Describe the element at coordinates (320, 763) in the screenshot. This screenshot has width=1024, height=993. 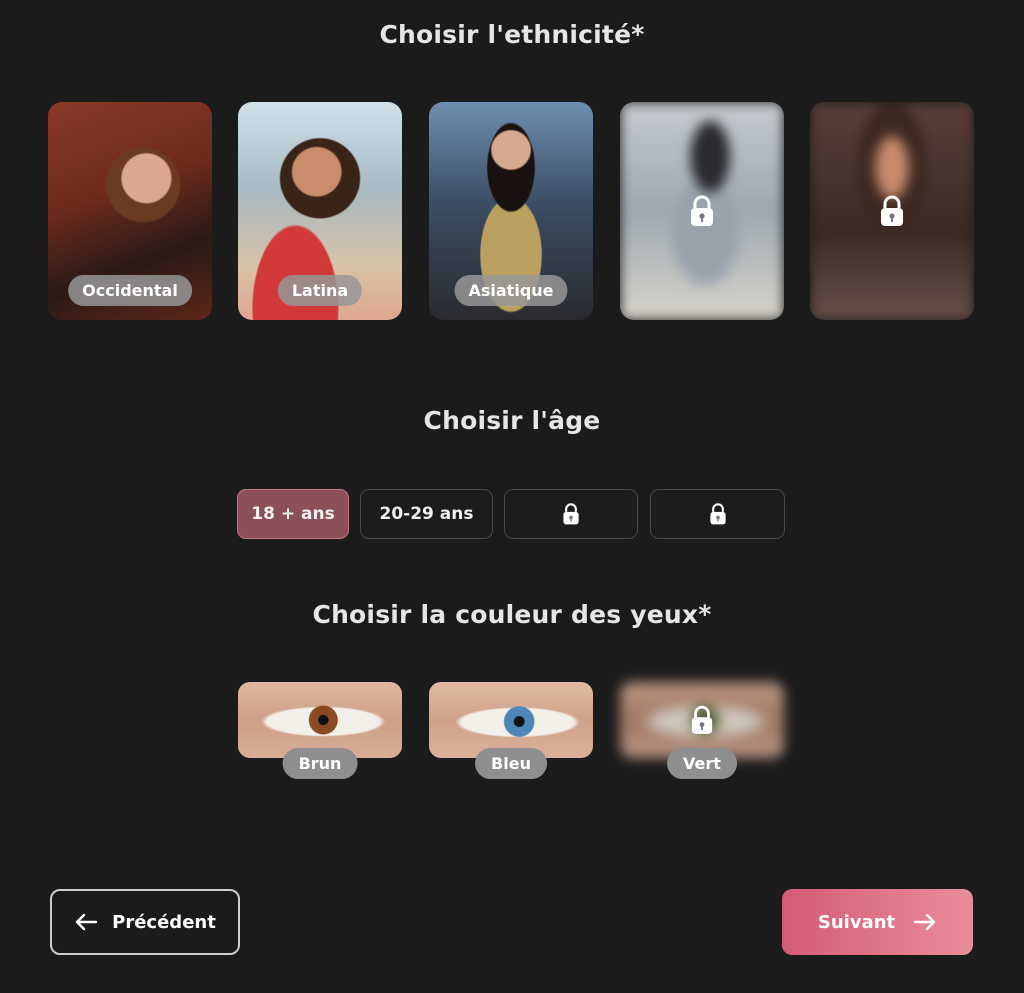
I see `eye-label: Brun` at that location.